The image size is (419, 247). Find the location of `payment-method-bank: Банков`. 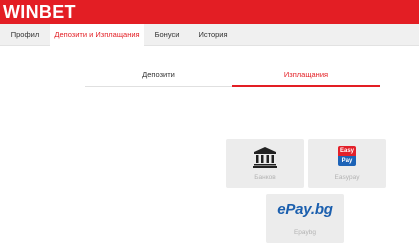

payment-method-bank: Банков is located at coordinates (265, 163).